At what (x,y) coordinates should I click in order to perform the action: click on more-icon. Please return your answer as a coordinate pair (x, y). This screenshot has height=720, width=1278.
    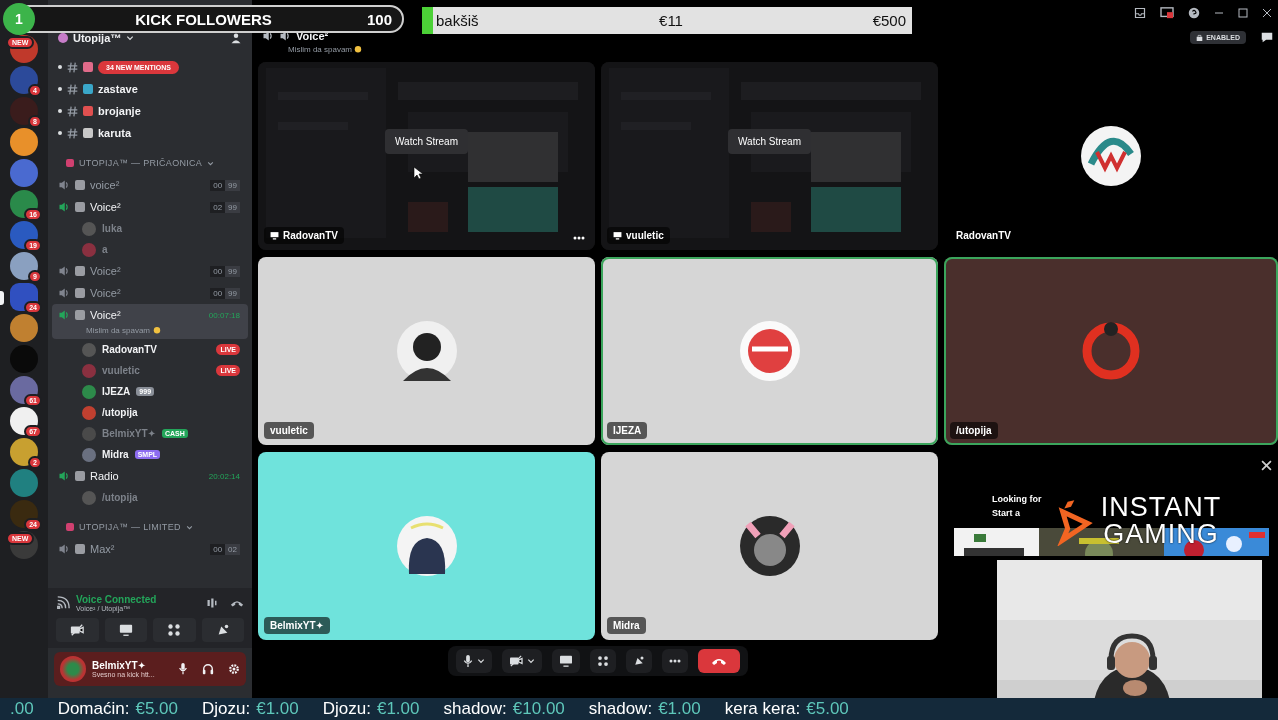
    Looking at the image, I should click on (579, 238).